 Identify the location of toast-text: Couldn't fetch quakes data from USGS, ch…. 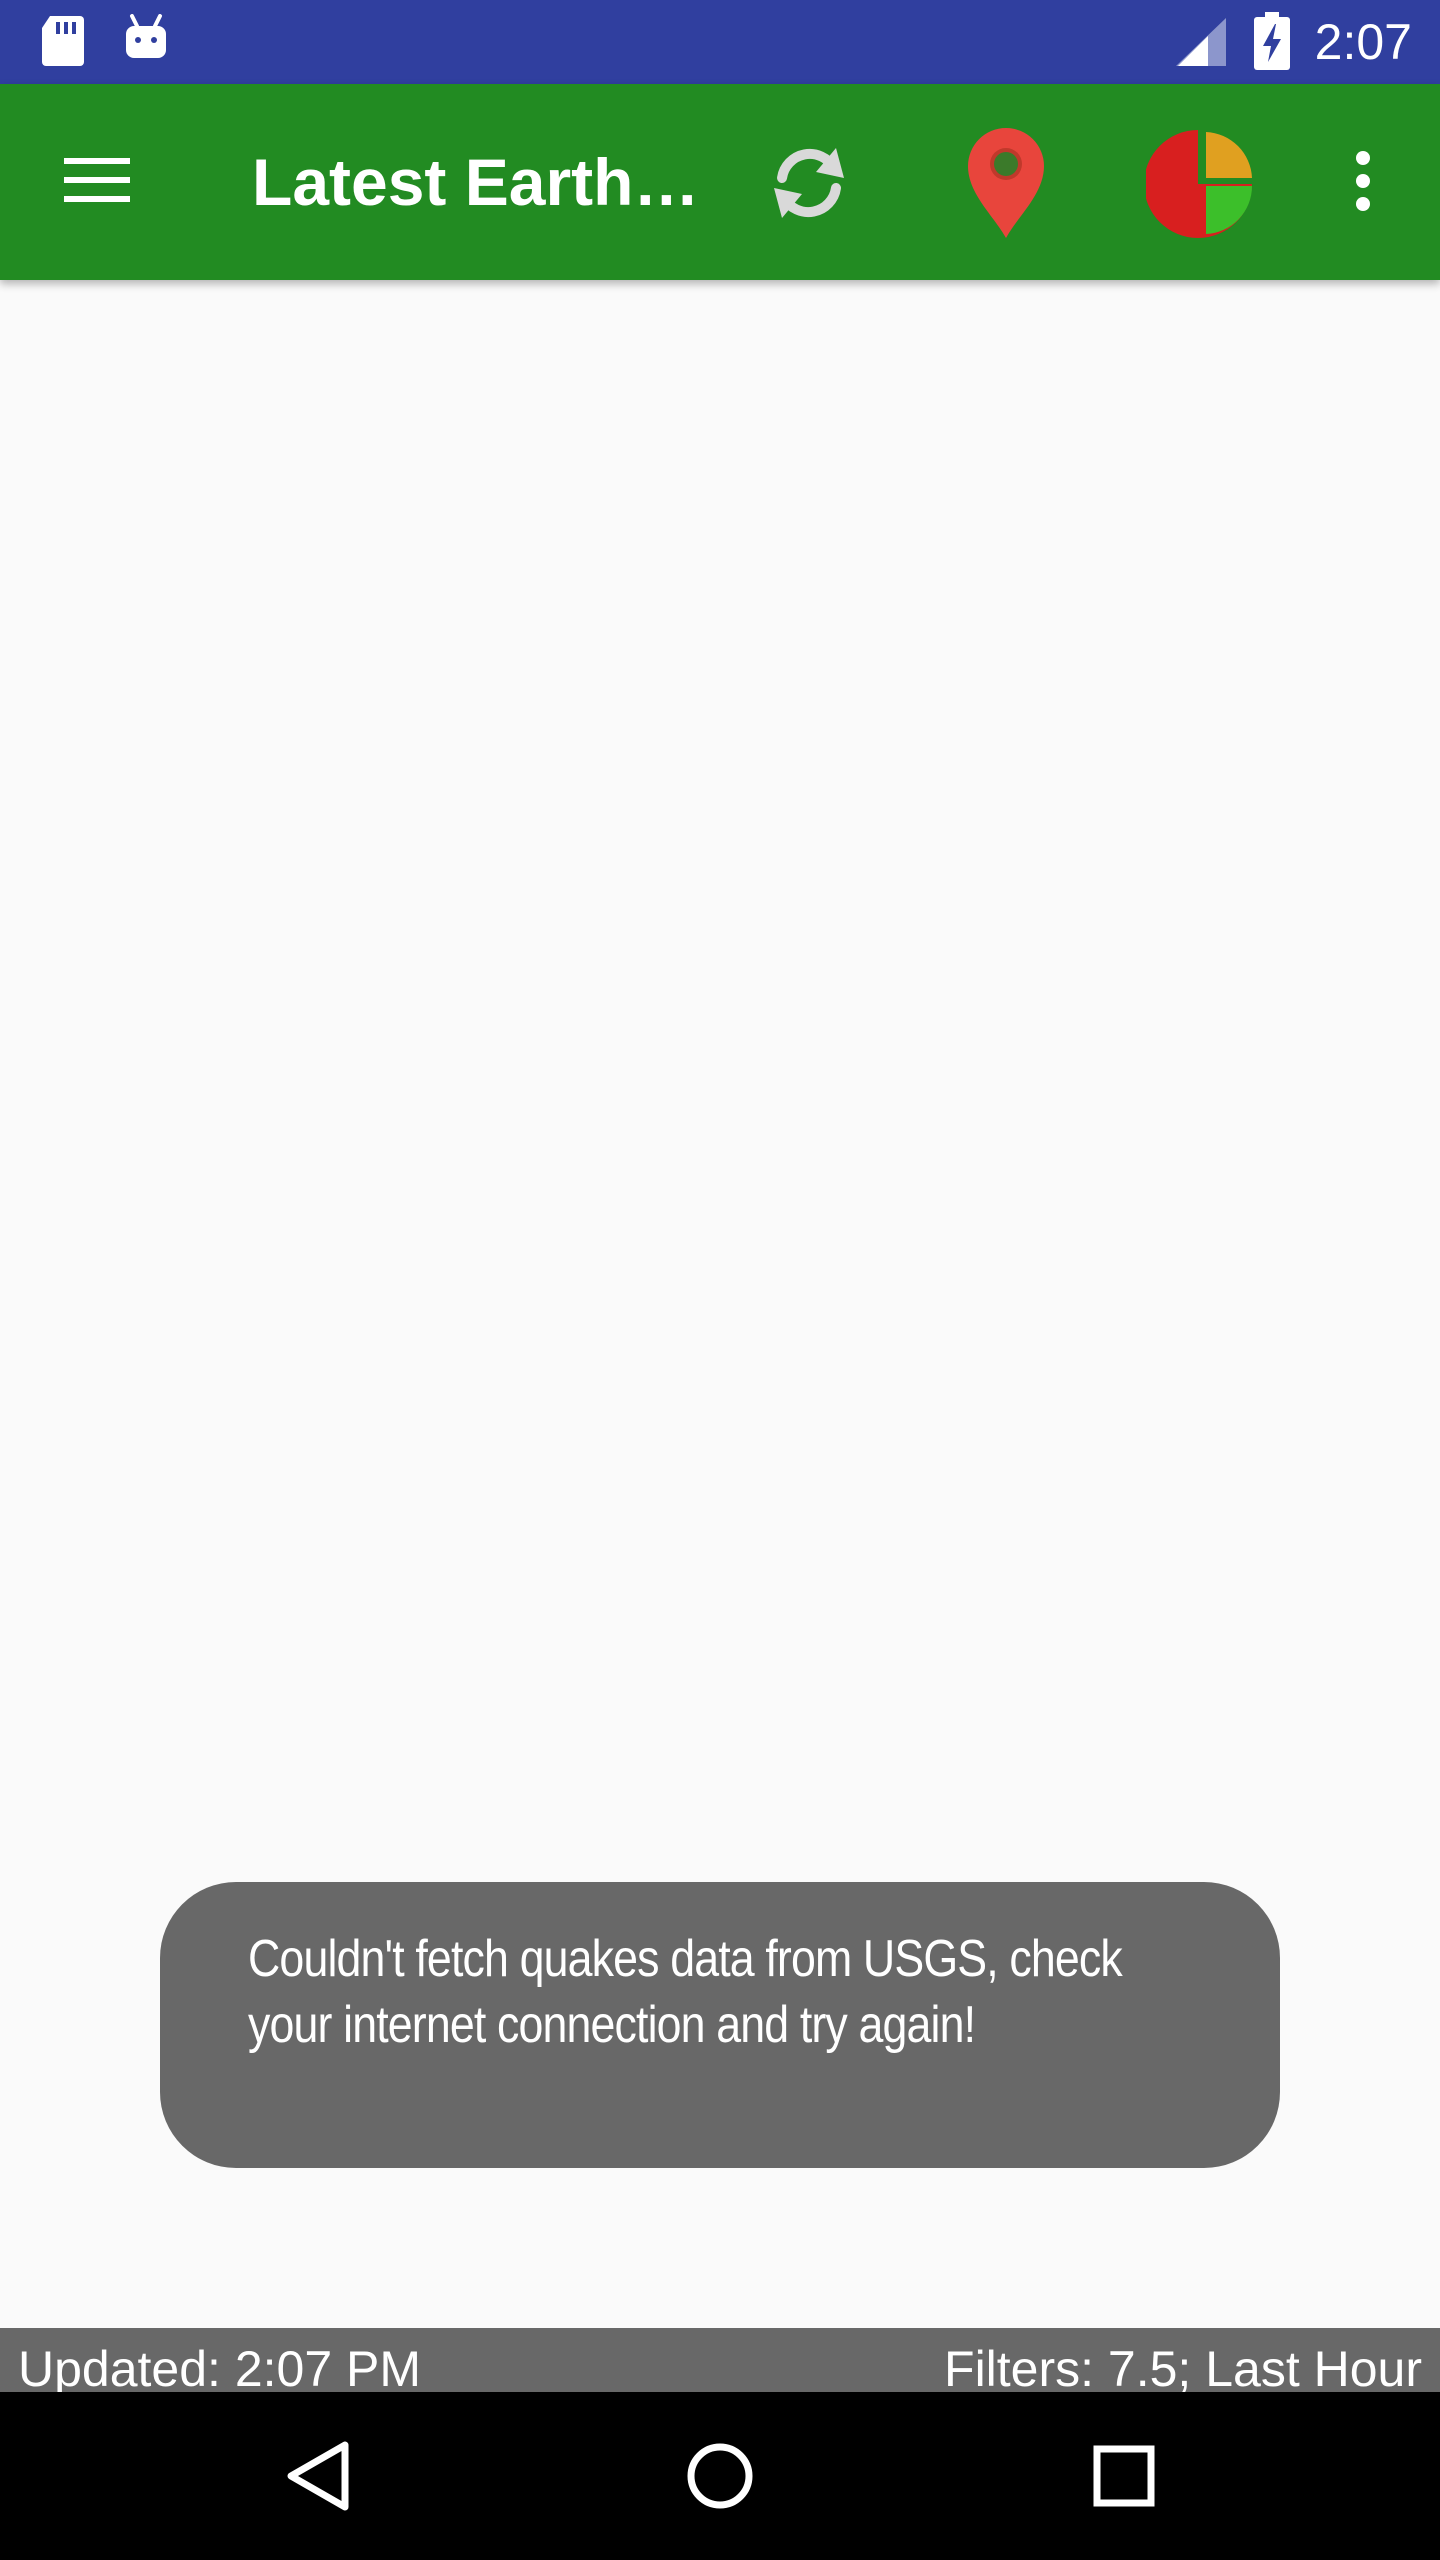
(685, 1992).